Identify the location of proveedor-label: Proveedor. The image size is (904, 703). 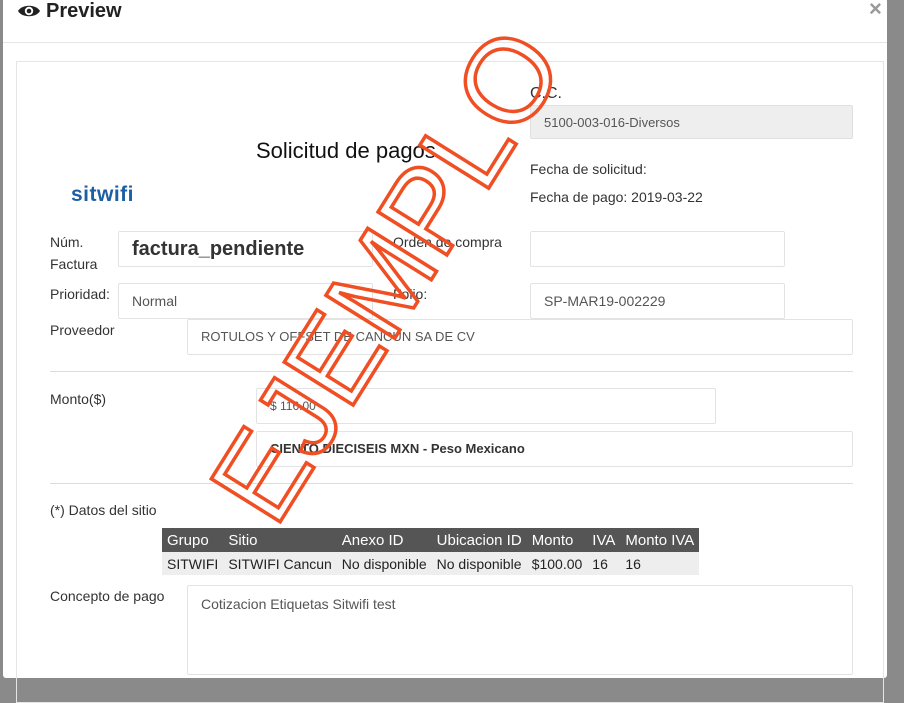
(82, 330).